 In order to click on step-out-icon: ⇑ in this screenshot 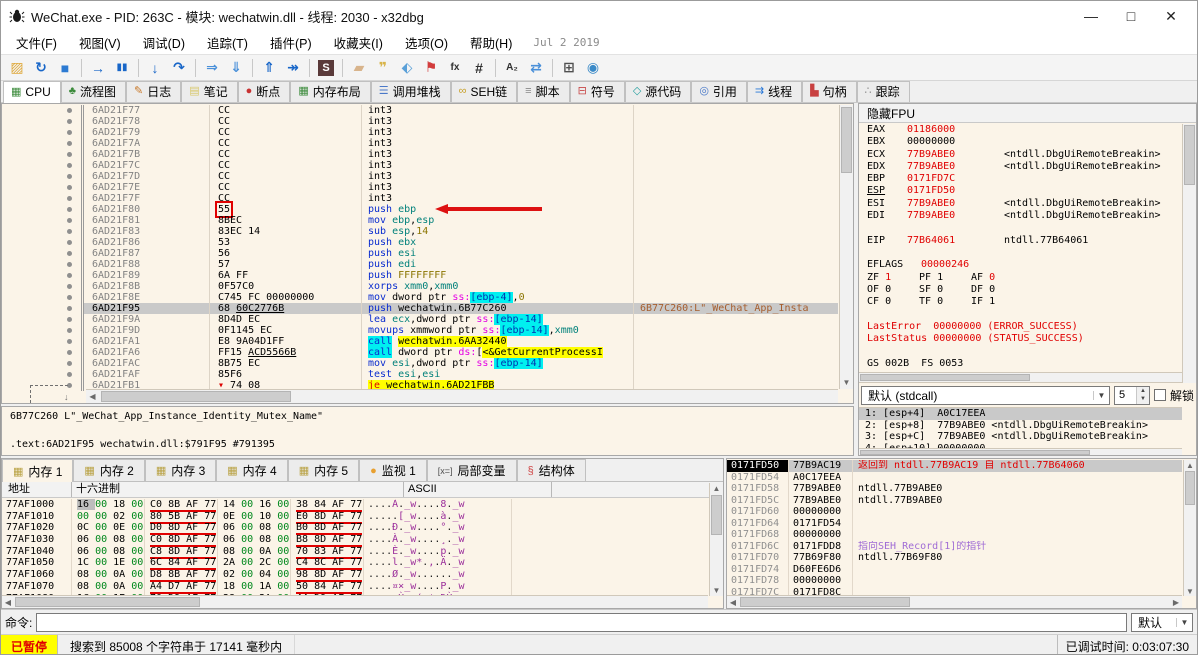, I will do `click(269, 68)`.